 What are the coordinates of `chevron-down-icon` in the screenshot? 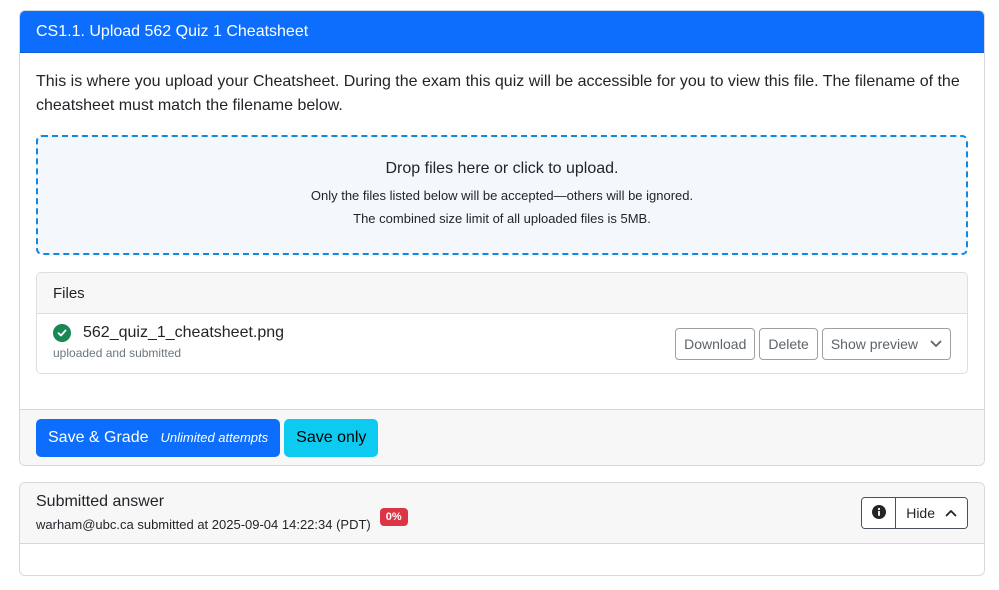 It's located at (936, 344).